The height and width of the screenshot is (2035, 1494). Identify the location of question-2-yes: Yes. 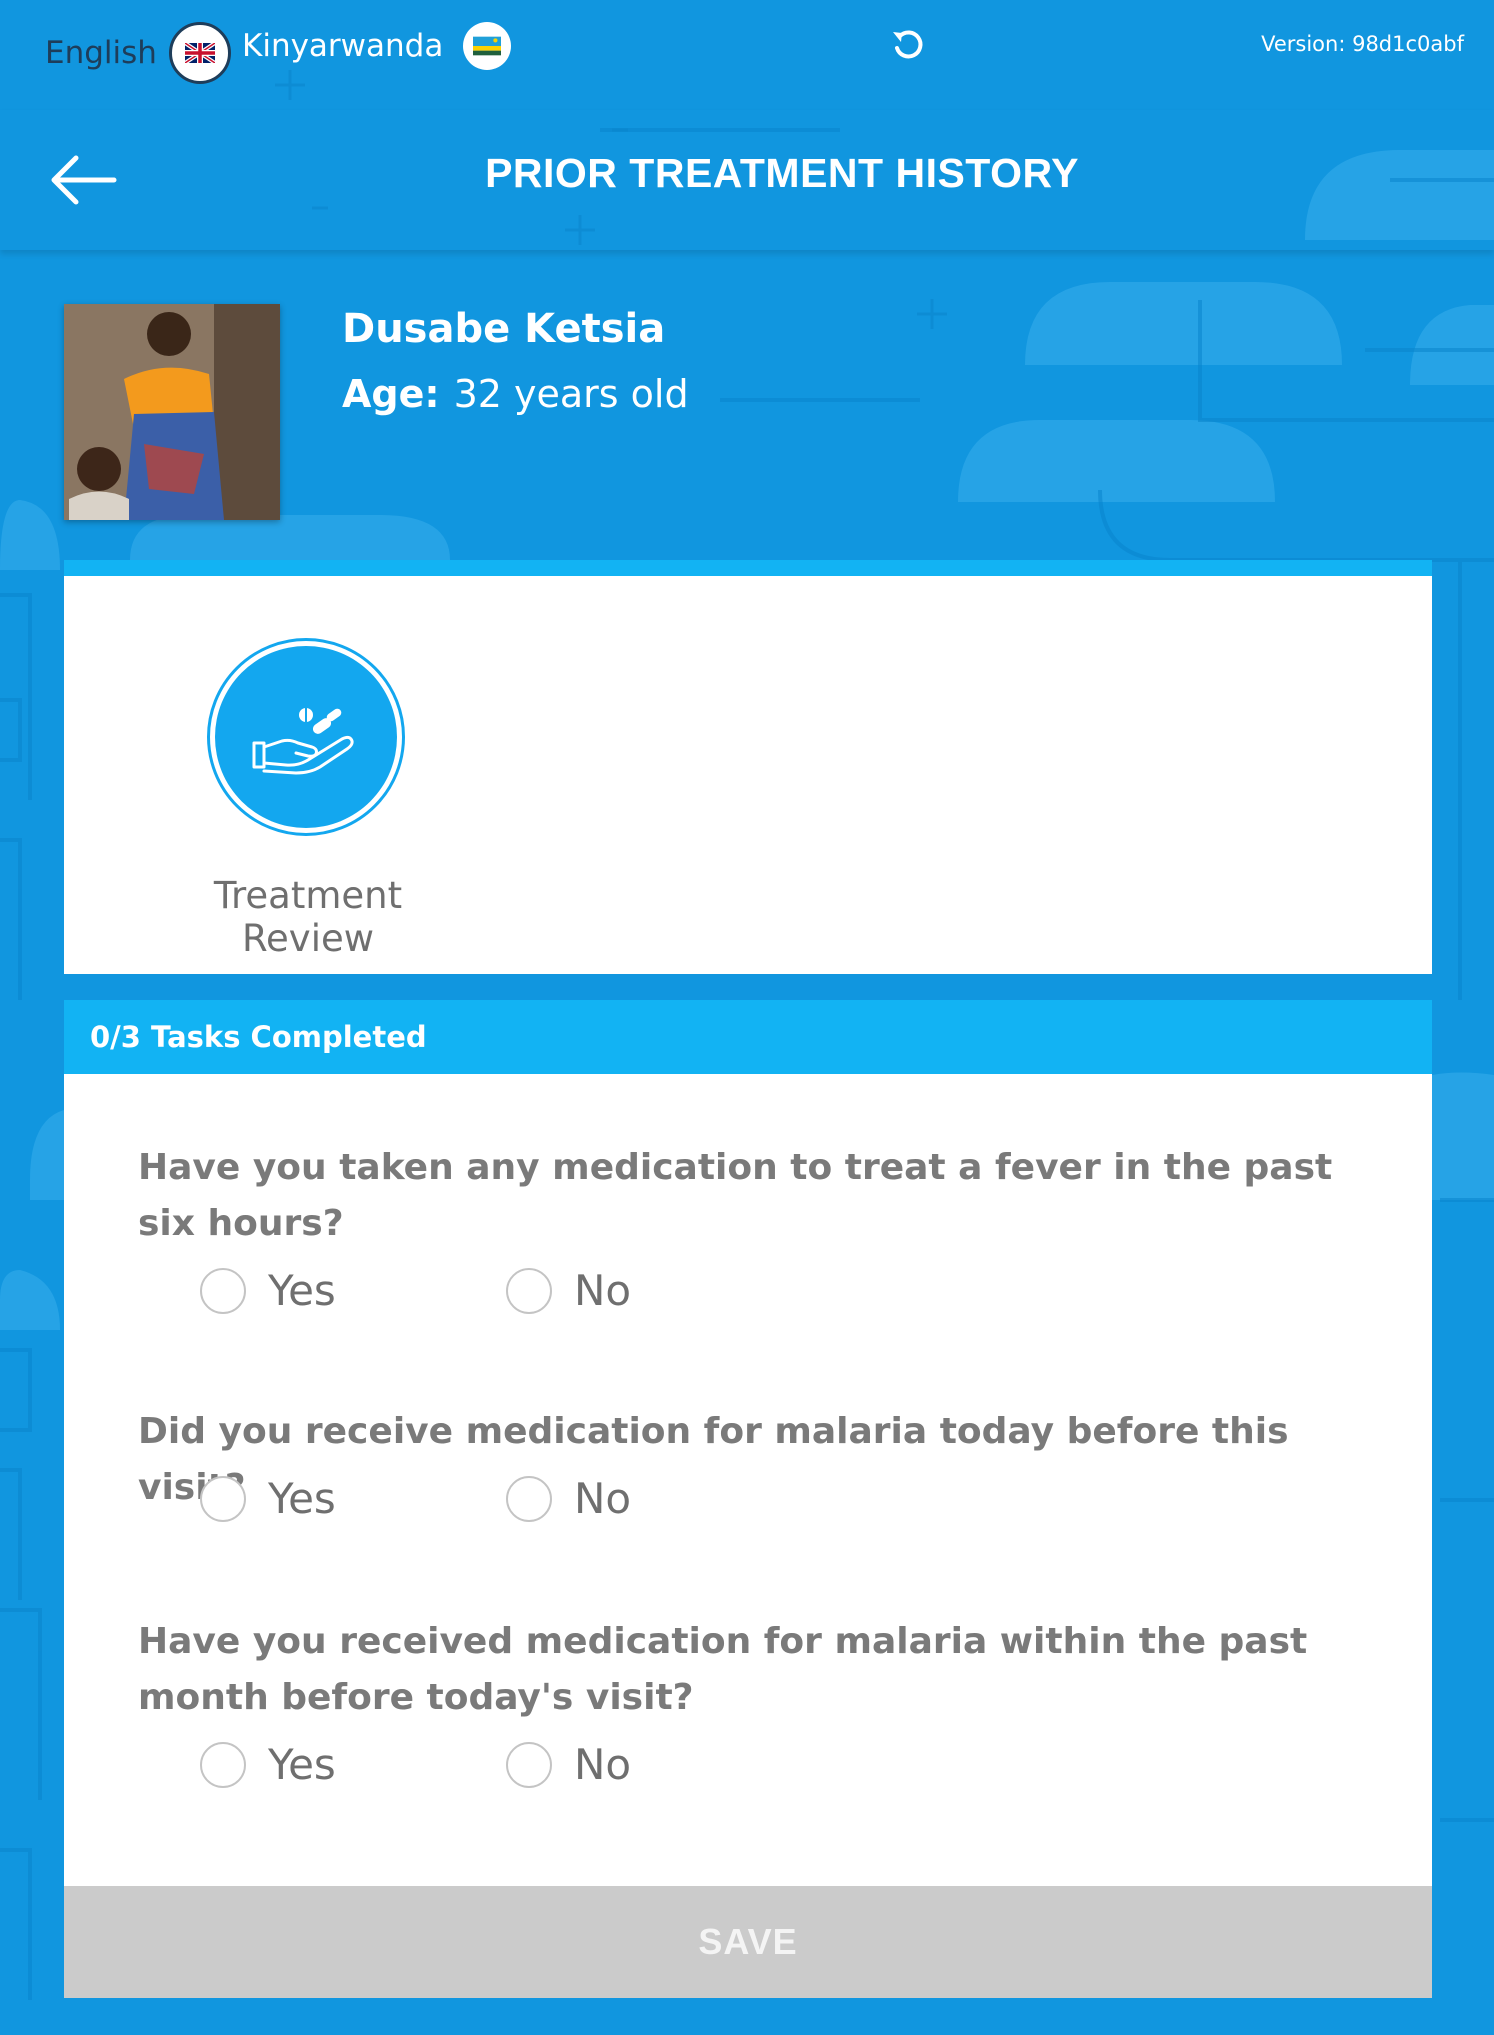
(353, 1498).